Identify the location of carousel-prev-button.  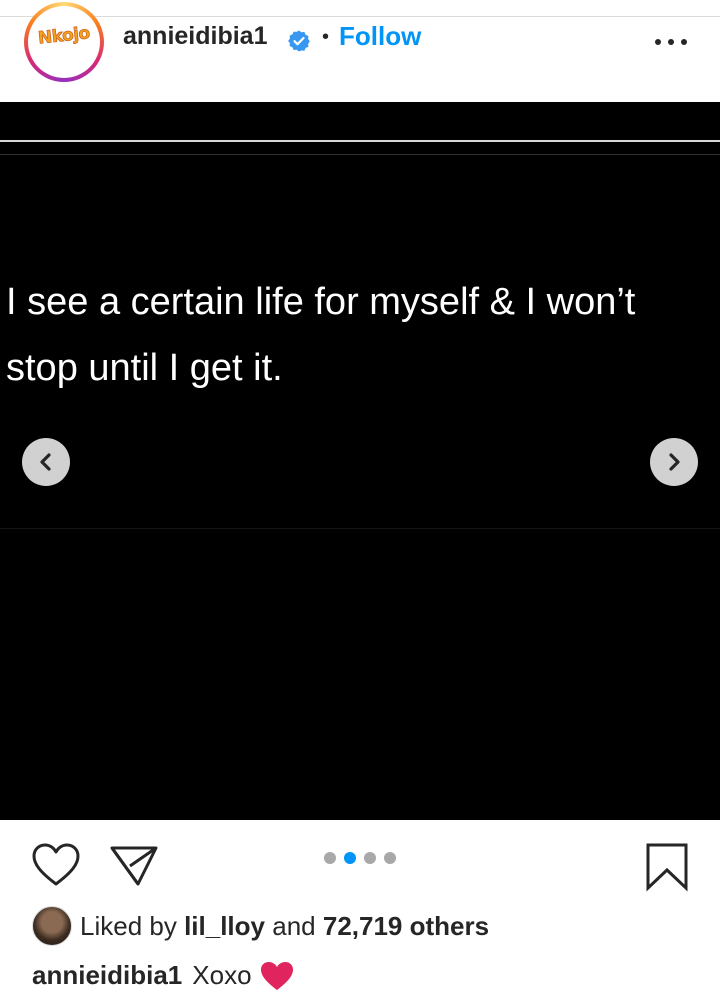
(46, 462).